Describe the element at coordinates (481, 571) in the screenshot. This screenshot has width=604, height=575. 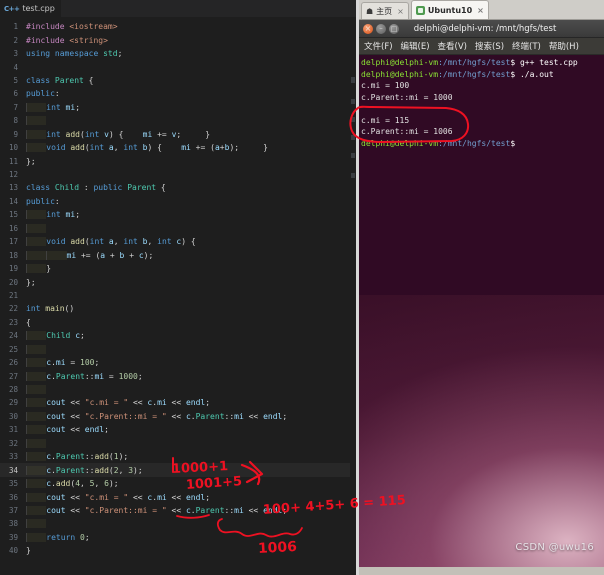
I see `host-taskbar` at that location.